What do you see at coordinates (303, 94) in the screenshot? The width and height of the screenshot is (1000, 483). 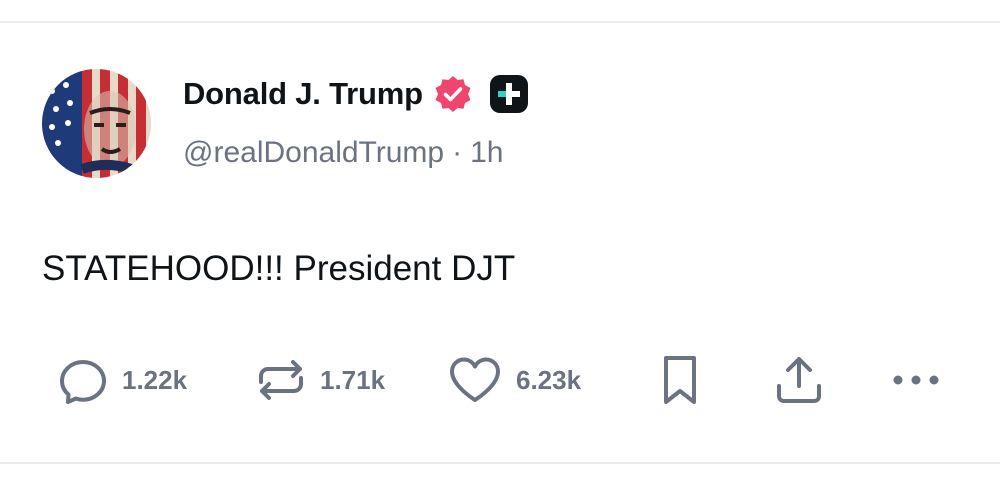 I see `display-name: Donald J. Trump` at bounding box center [303, 94].